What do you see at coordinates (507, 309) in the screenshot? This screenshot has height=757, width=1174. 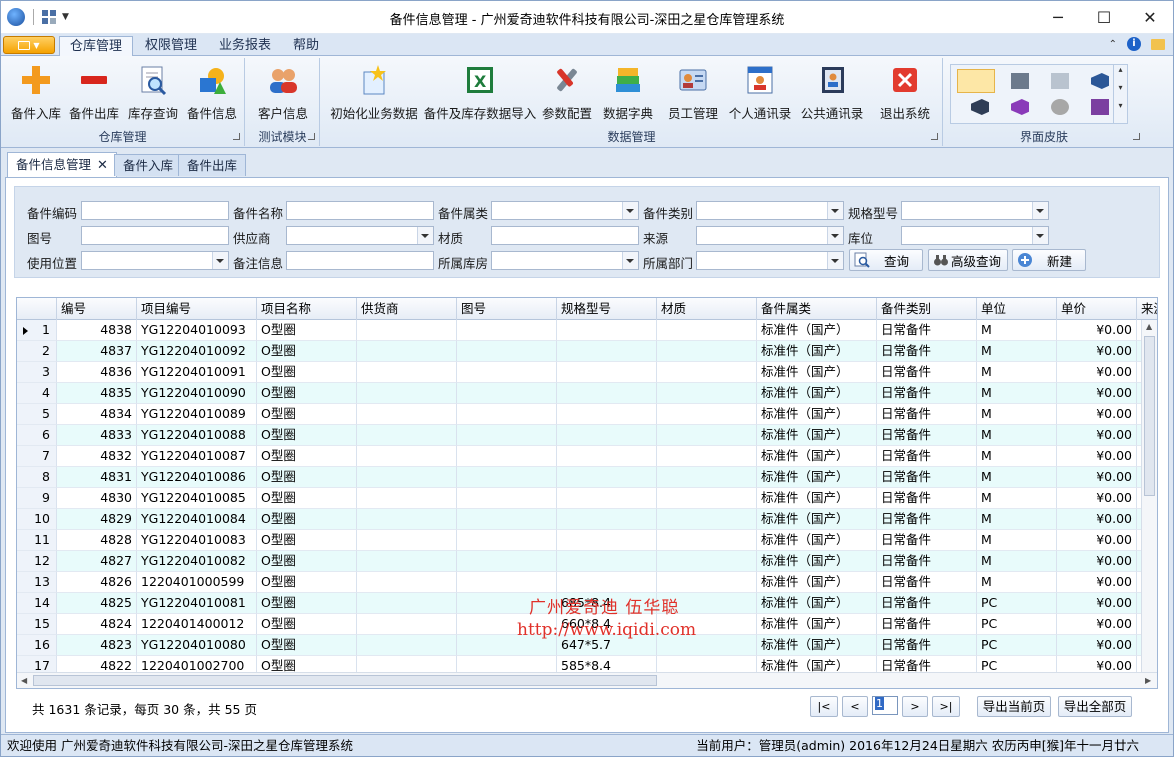 I see `col-header-drawing: 图号` at bounding box center [507, 309].